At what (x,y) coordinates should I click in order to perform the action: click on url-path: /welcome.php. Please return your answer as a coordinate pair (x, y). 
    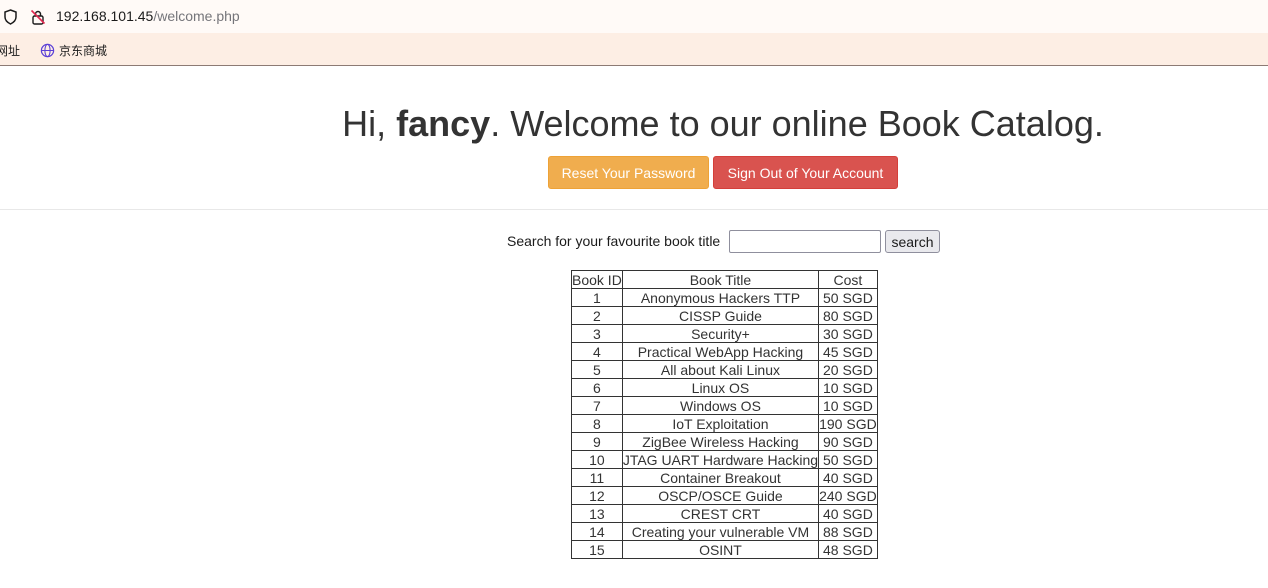
    Looking at the image, I should click on (196, 16).